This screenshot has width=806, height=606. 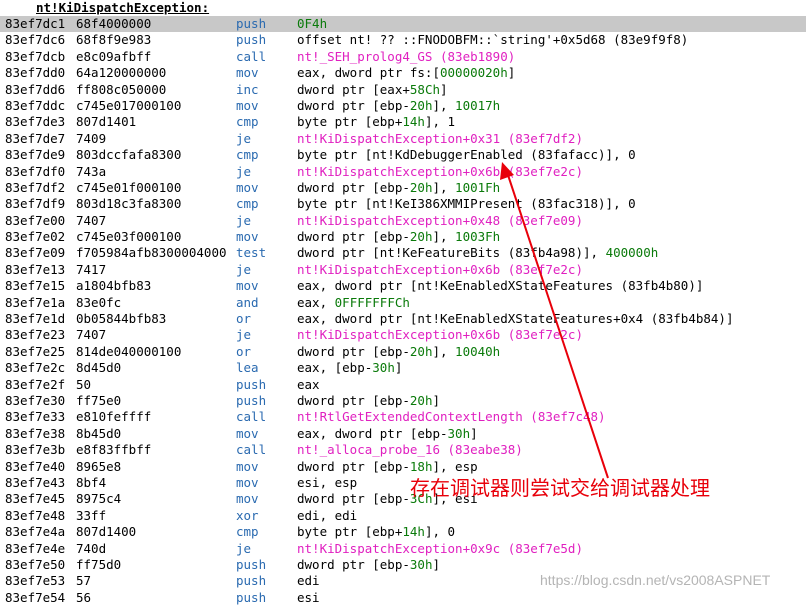 I want to click on opcode-bytes: 64a120000000, so click(x=121, y=73).